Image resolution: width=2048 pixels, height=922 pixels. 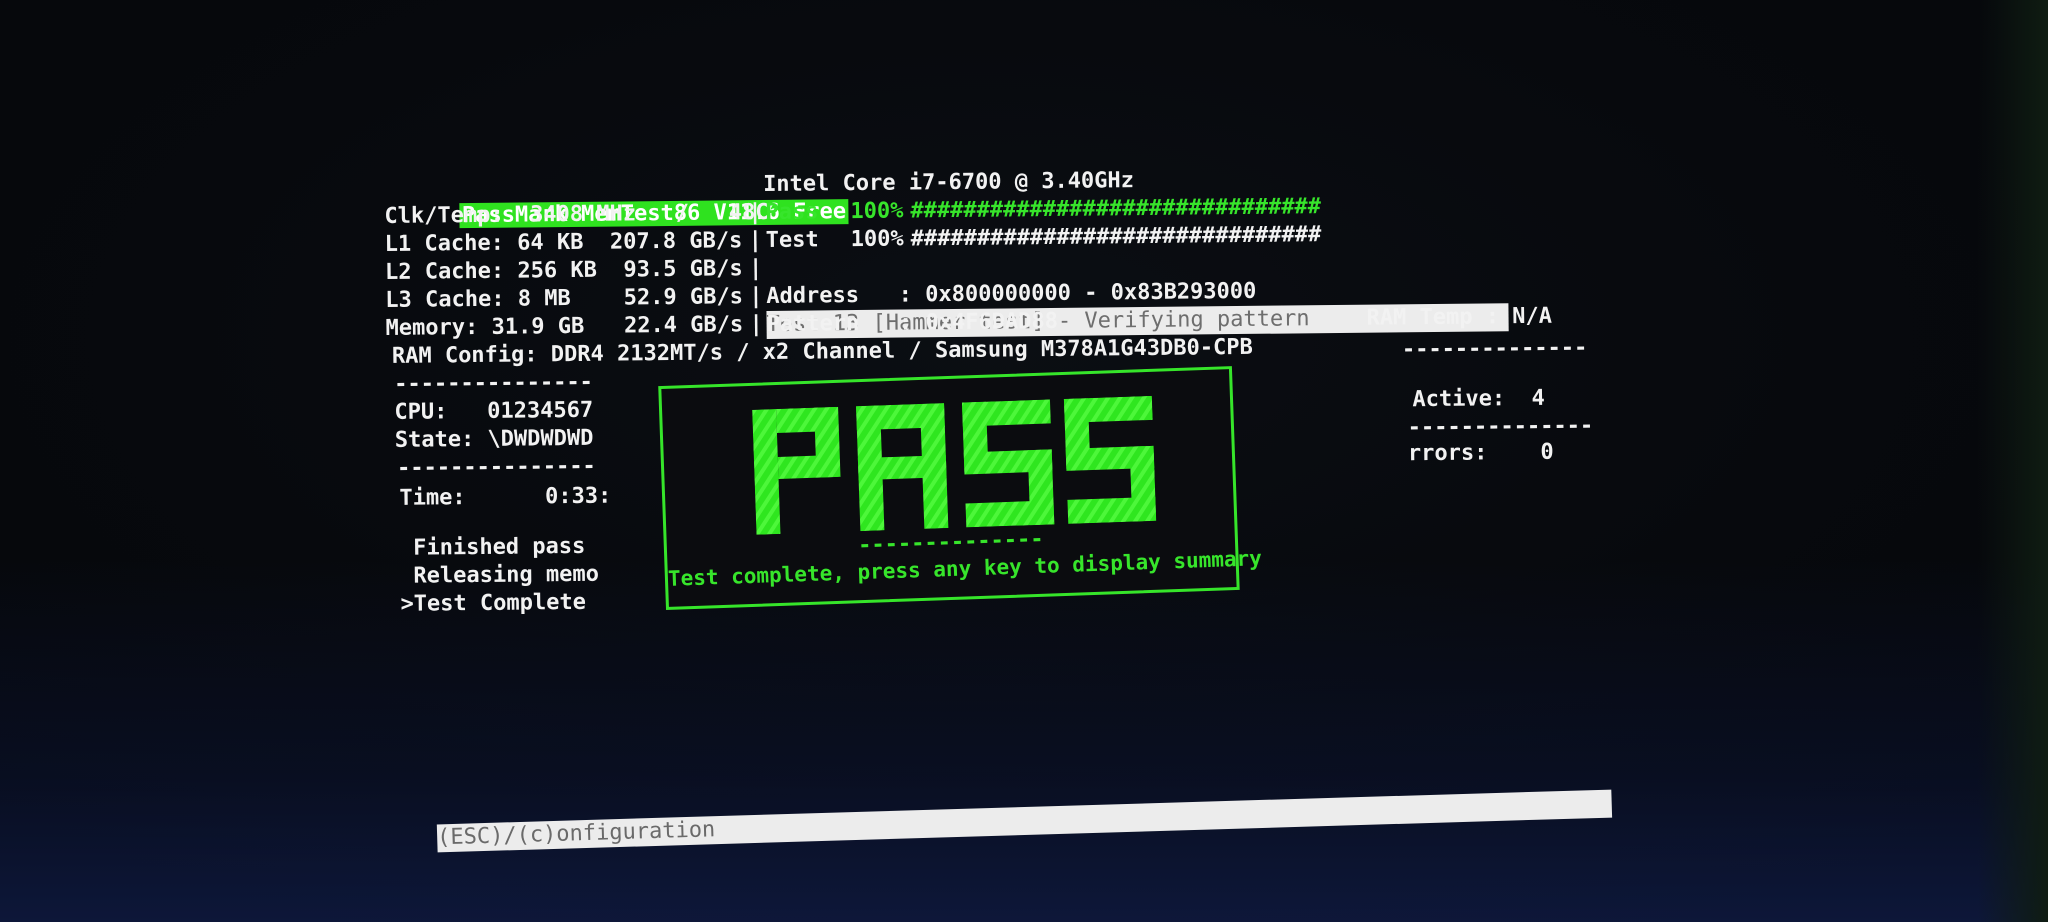 I want to click on error-count: rrors: 0, so click(x=1480, y=453).